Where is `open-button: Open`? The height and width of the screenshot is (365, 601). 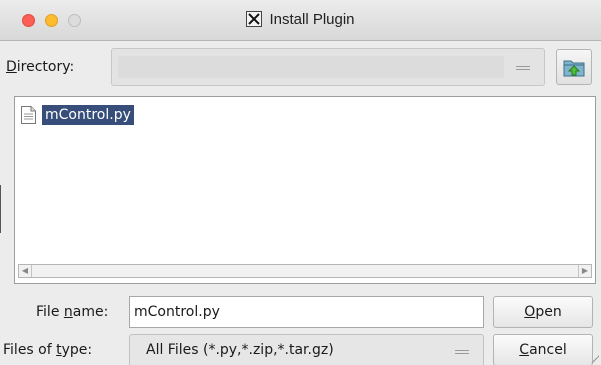 open-button: Open is located at coordinates (543, 312).